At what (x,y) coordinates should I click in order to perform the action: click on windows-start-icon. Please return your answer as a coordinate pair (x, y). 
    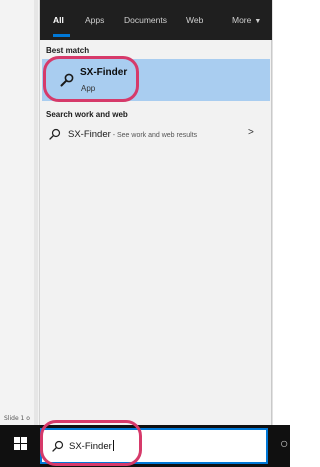
    Looking at the image, I should click on (23, 446).